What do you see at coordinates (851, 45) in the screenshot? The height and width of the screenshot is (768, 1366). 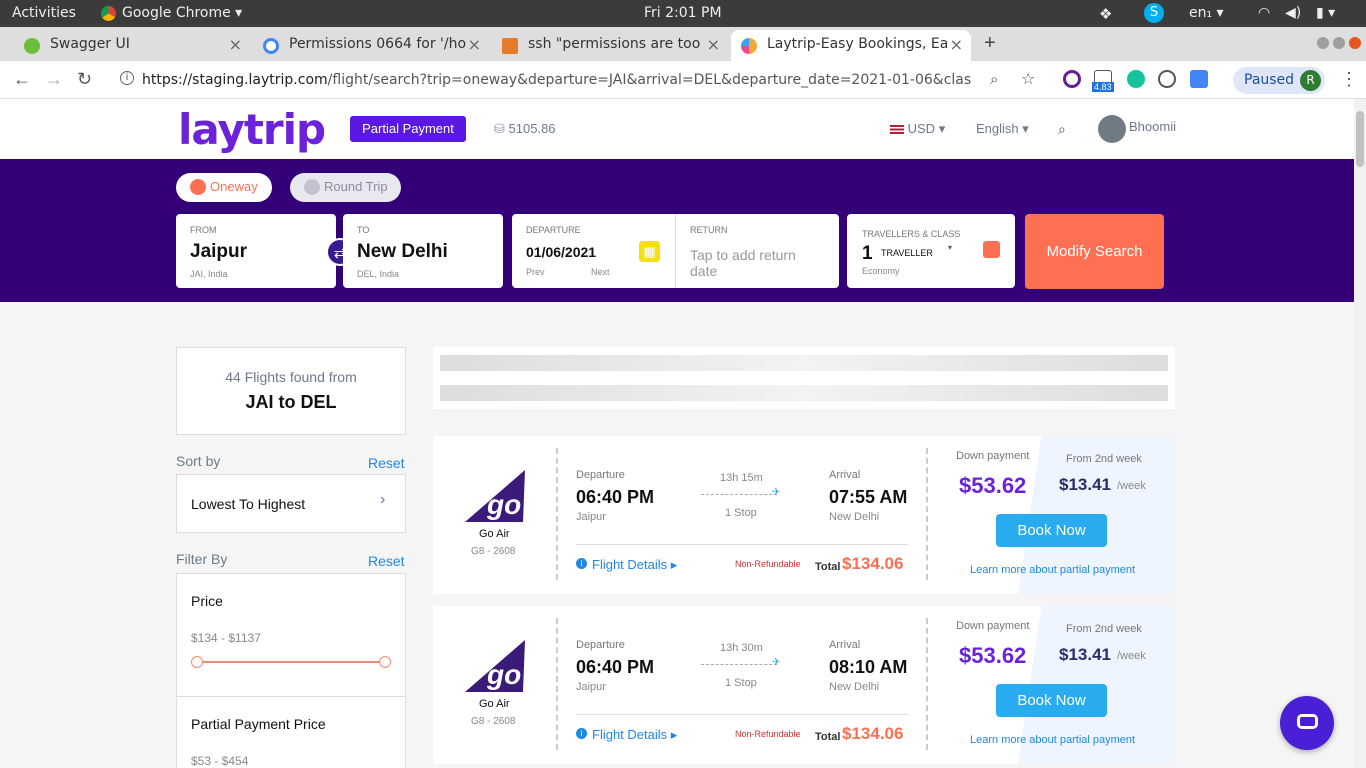 I see `tab-laytrip: Laytrip-Easy Bookings, Ea ×` at bounding box center [851, 45].